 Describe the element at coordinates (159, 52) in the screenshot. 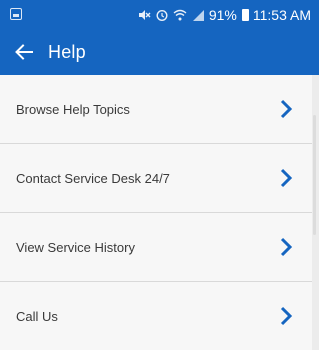

I see `app-bar: Help` at that location.